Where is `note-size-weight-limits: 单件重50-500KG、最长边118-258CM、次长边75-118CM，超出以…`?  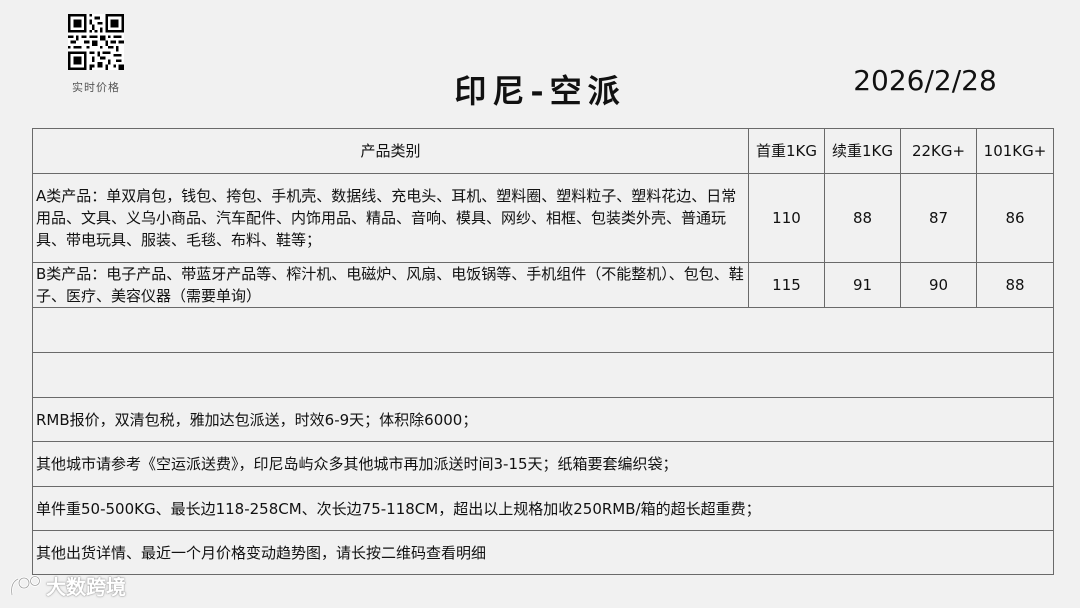 note-size-weight-limits: 单件重50-500KG、最长边118-258CM、次长边75-118CM，超出以… is located at coordinates (543, 508).